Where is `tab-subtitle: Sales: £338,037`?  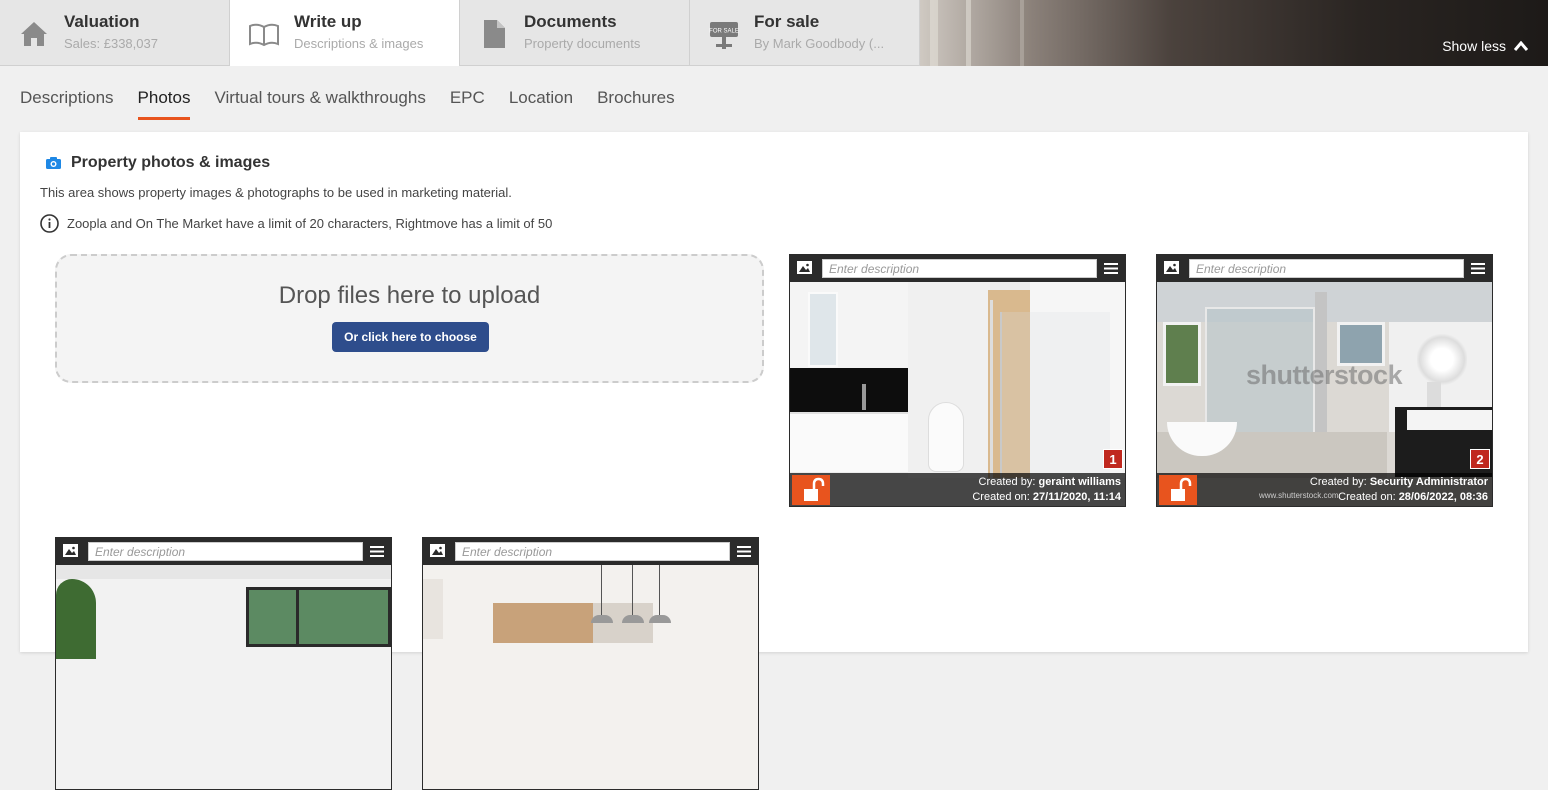
tab-subtitle: Sales: £338,037 is located at coordinates (111, 43).